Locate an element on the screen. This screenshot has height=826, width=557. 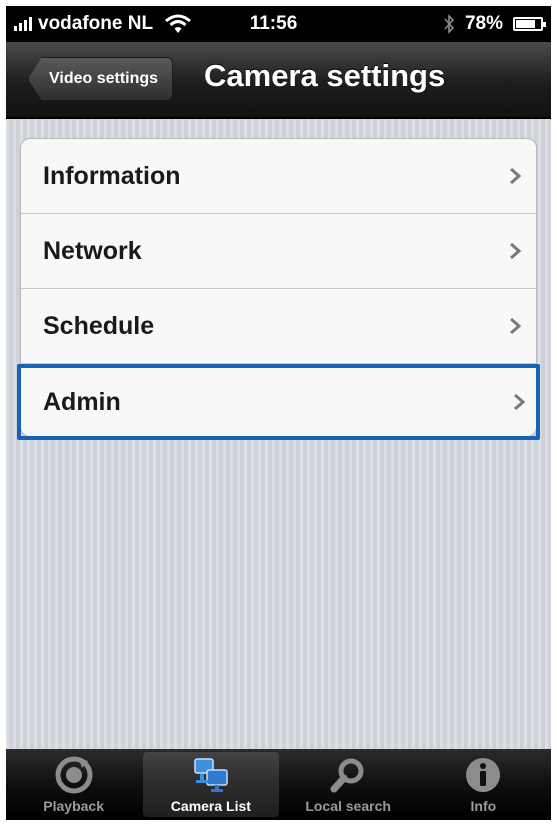
list-item-label: Schedule is located at coordinates (99, 325).